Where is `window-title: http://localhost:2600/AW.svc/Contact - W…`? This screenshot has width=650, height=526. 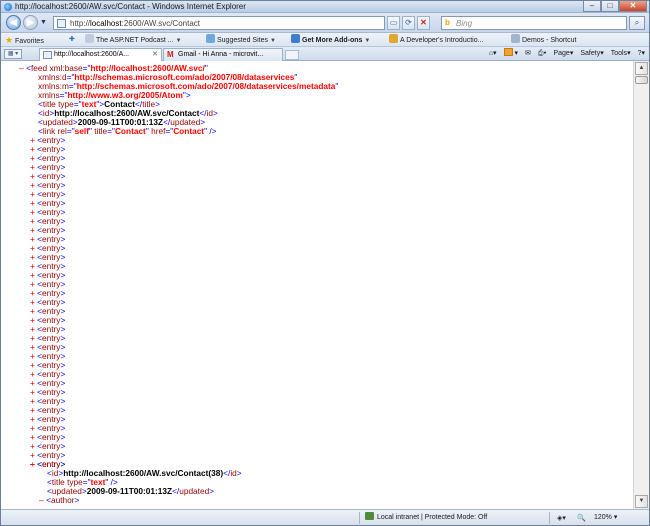
window-title: http://localhost:2600/AW.svc/Contact - W… is located at coordinates (130, 6).